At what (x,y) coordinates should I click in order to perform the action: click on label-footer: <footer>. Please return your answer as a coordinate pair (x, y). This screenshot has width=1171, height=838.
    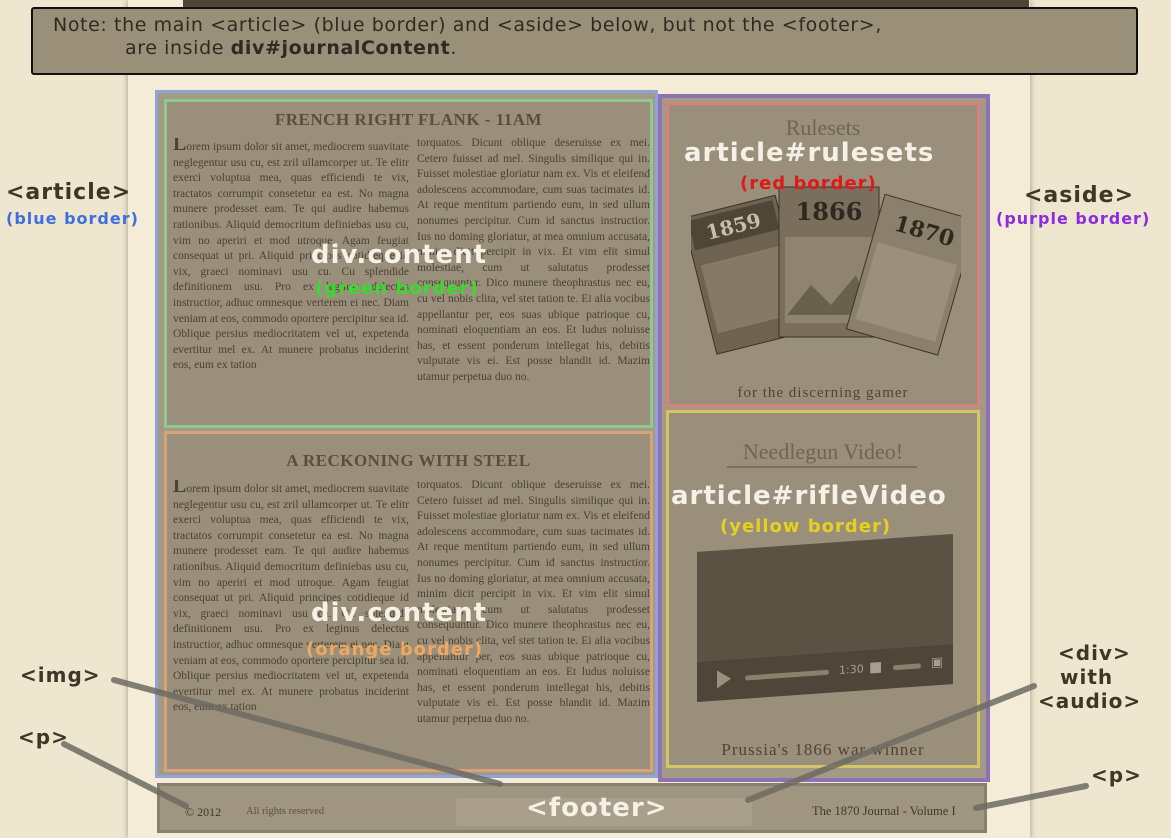
    Looking at the image, I should click on (597, 808).